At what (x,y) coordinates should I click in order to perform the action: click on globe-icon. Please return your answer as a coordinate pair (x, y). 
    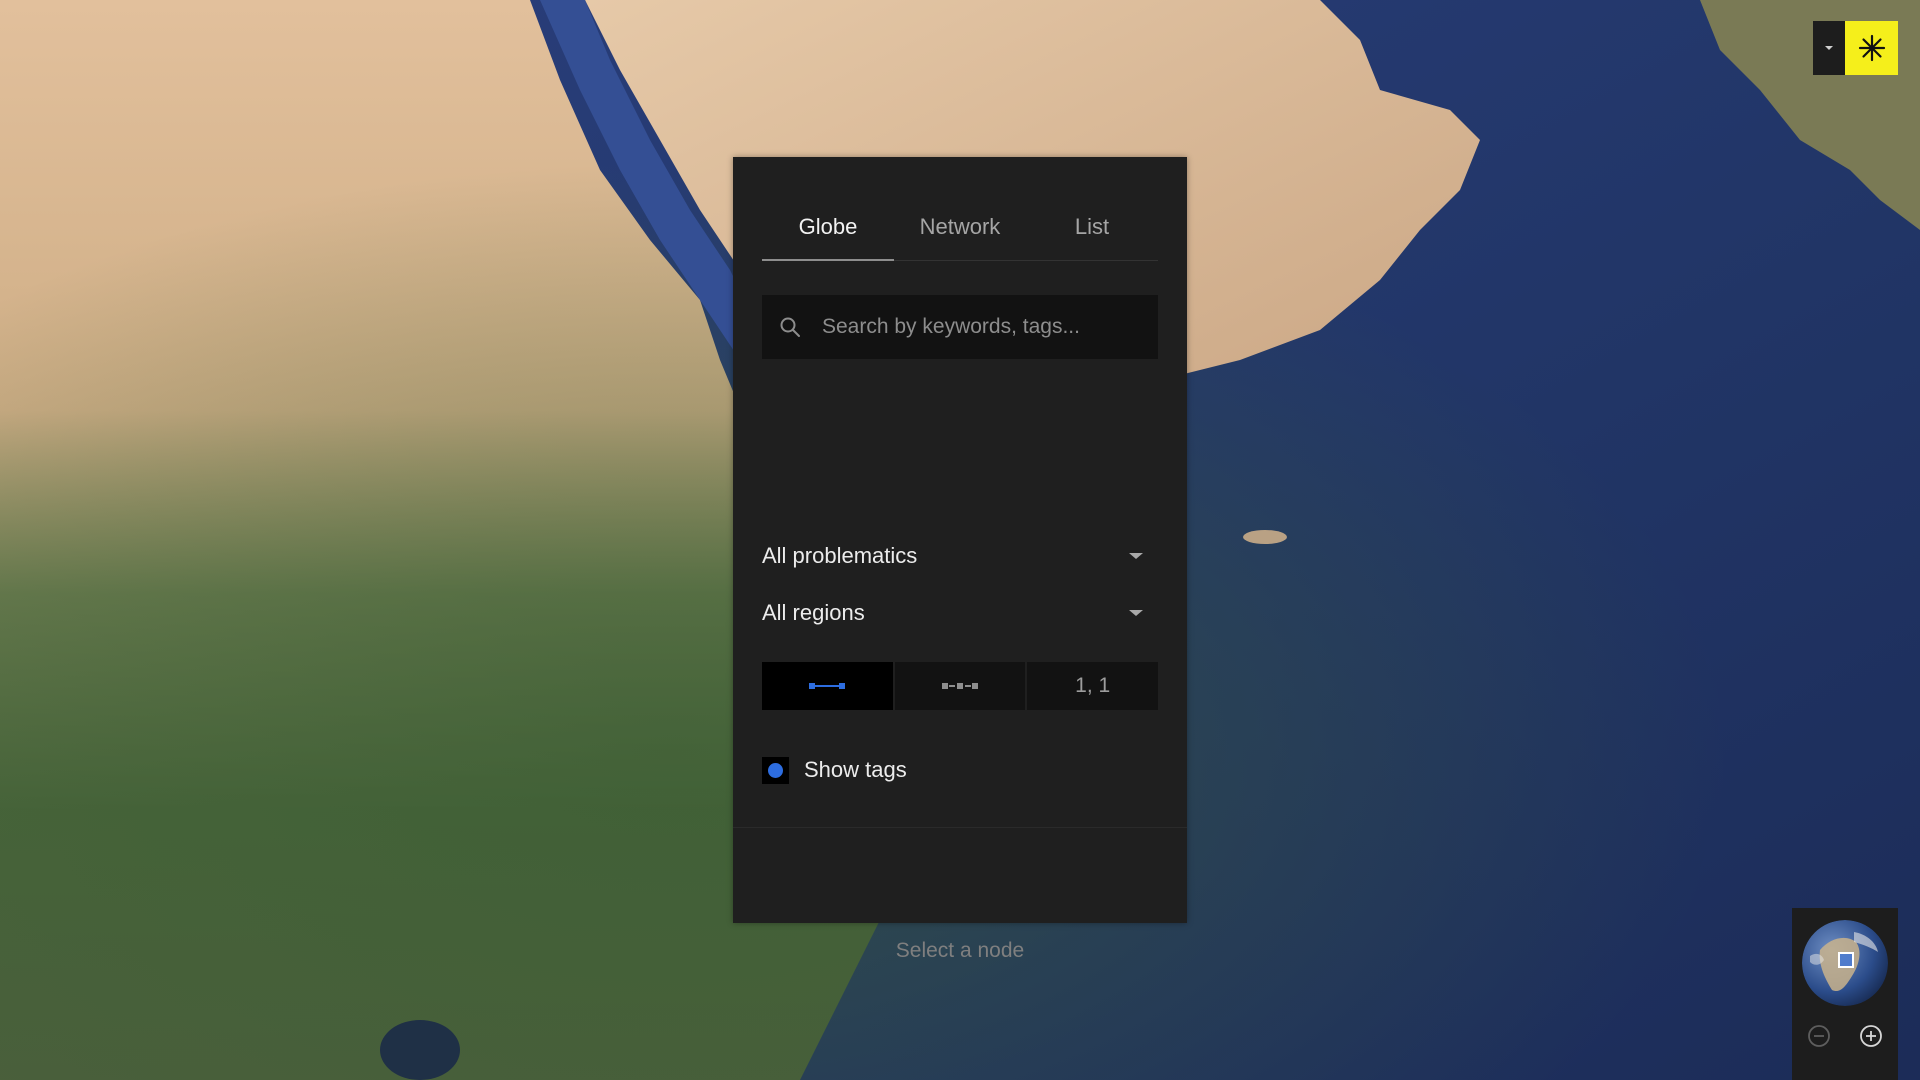
    Looking at the image, I should click on (1845, 963).